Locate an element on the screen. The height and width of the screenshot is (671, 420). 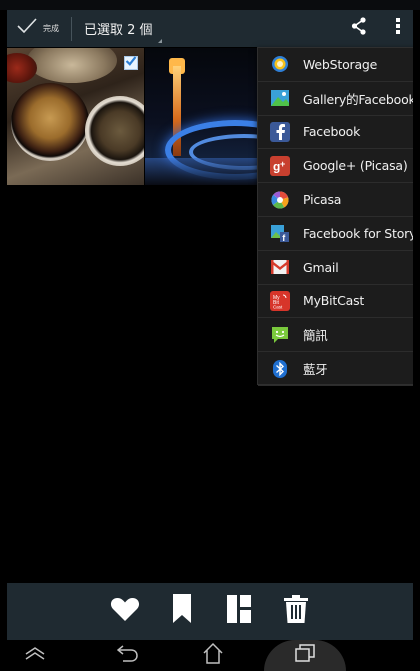
share-item-messaging: 簡訊 is located at coordinates (337, 335).